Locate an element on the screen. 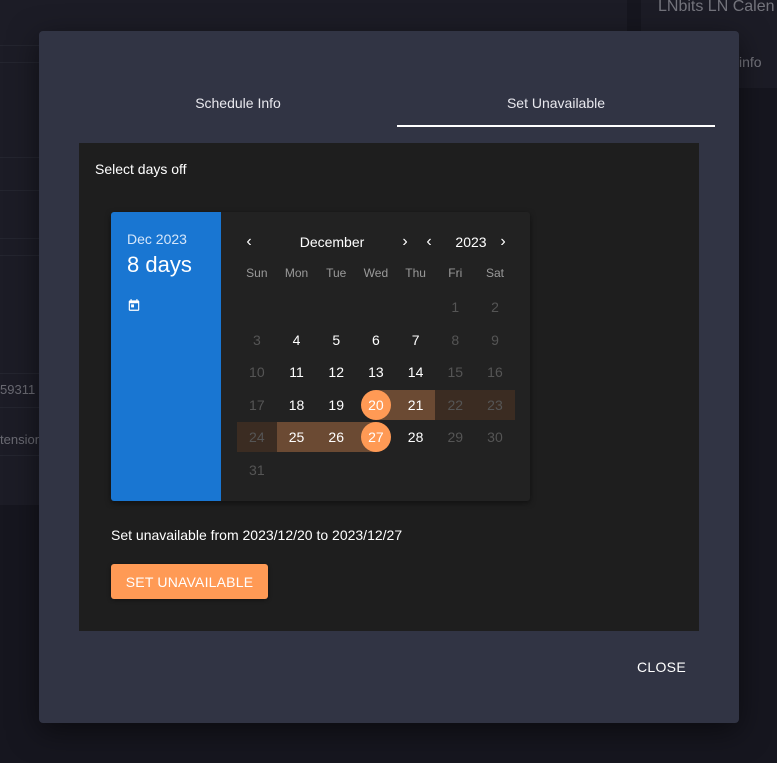 The height and width of the screenshot is (763, 777). day-cell: 17 is located at coordinates (257, 405).